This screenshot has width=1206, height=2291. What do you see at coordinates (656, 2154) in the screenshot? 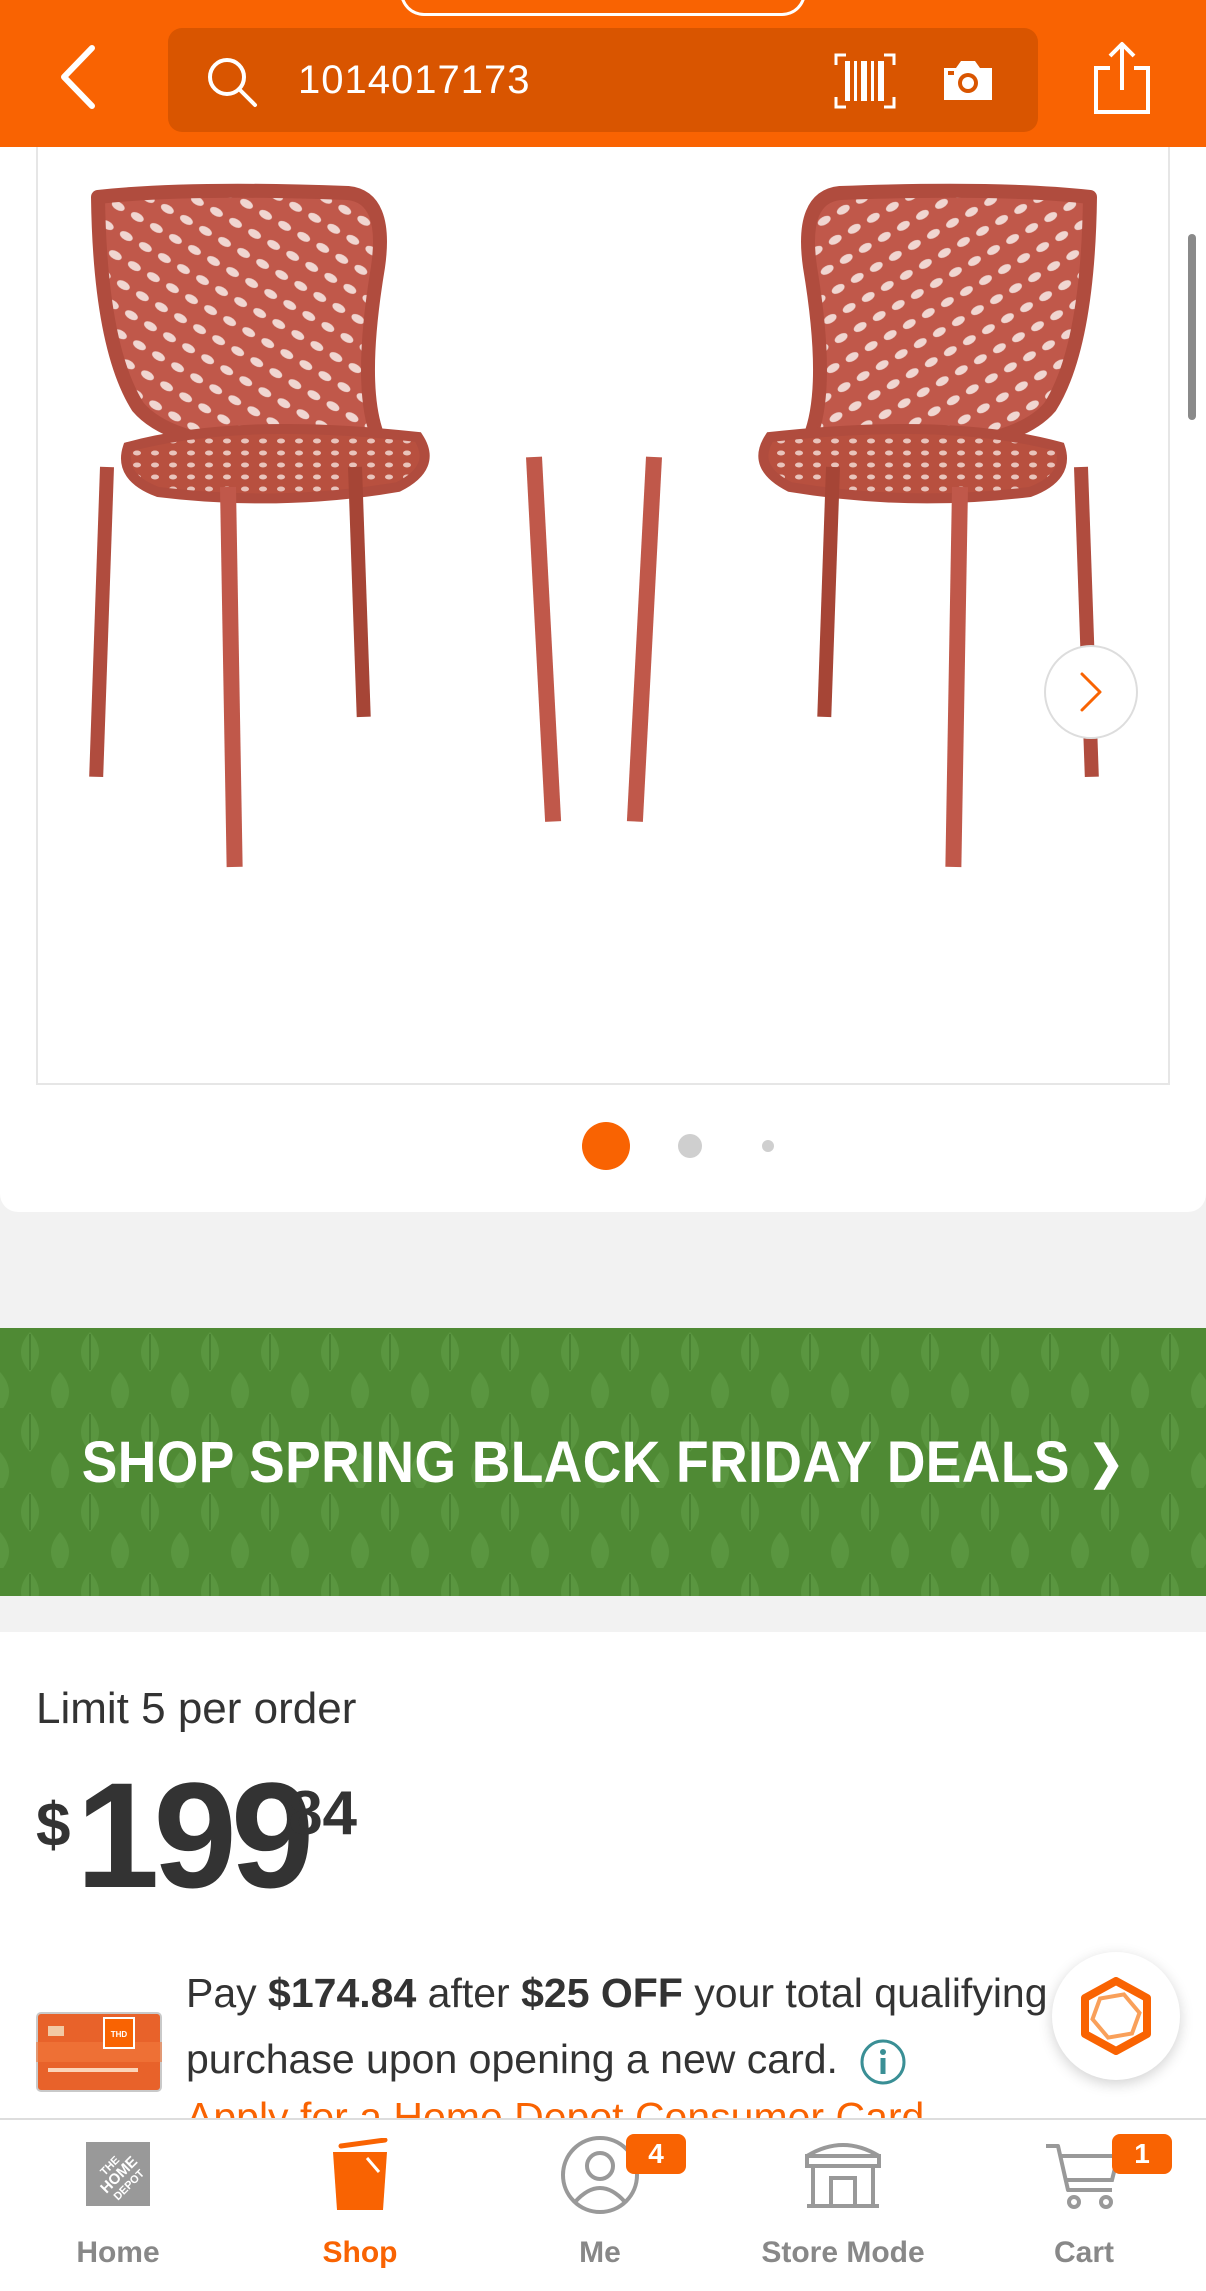
I see `me-badge: 4` at bounding box center [656, 2154].